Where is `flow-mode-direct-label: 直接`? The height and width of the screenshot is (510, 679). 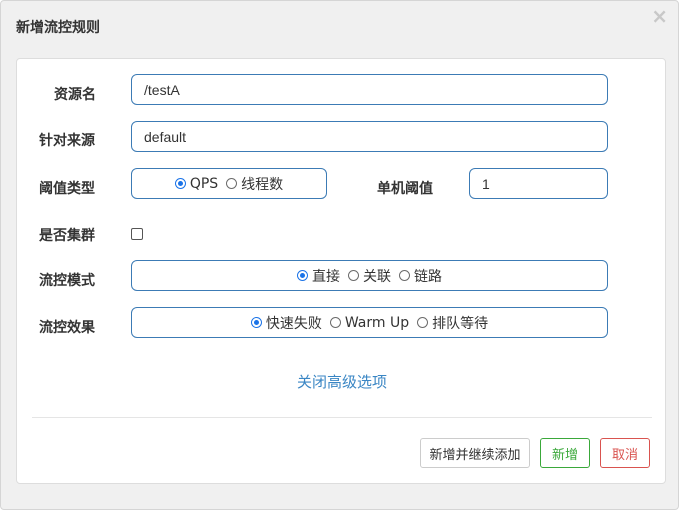
flow-mode-direct-label: 直接 is located at coordinates (326, 276).